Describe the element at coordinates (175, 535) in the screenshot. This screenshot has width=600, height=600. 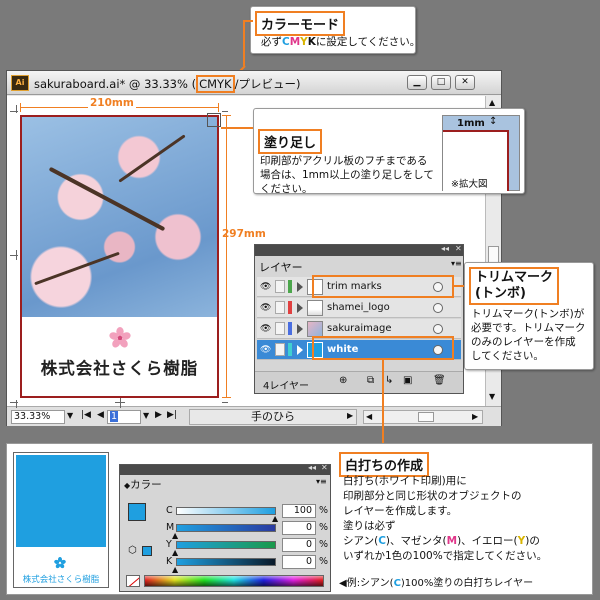
I see `magenta-slider-handle: ▲` at that location.